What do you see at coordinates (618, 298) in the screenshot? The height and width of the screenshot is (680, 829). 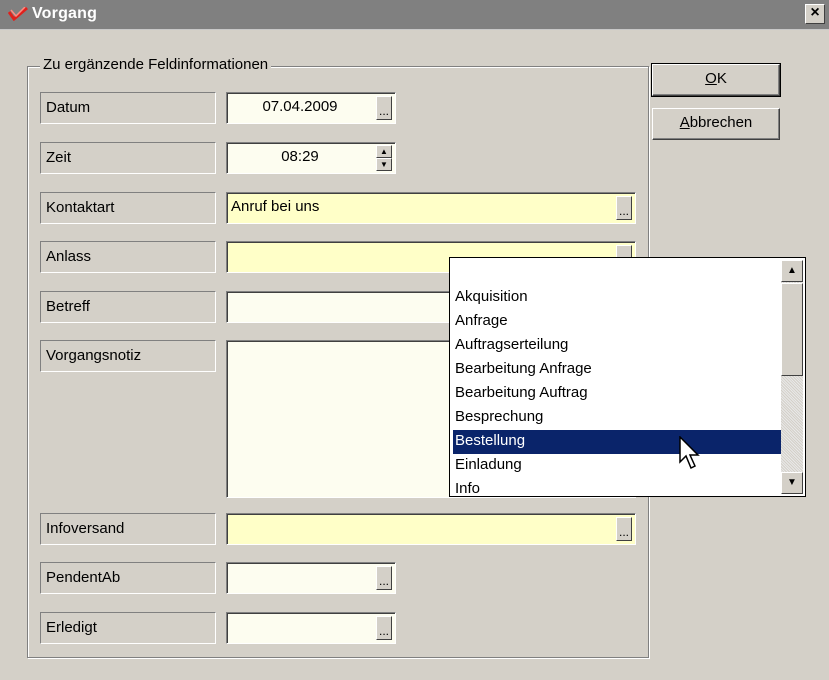 I see `dropdown-item: Akquisition` at bounding box center [618, 298].